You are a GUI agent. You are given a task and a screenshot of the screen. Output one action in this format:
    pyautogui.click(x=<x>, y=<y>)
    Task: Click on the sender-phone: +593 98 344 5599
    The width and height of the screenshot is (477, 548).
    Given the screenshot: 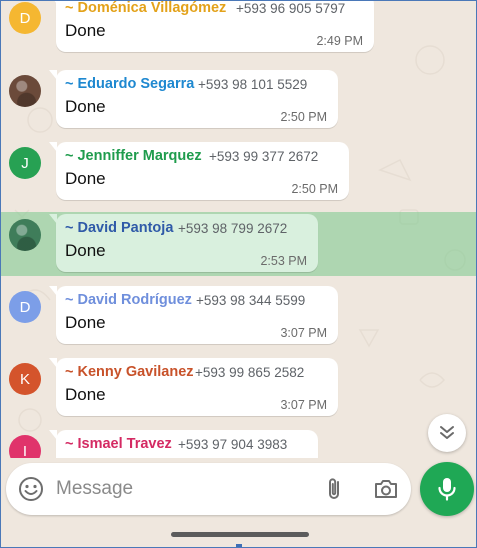 What is the action you would take?
    pyautogui.click(x=251, y=300)
    